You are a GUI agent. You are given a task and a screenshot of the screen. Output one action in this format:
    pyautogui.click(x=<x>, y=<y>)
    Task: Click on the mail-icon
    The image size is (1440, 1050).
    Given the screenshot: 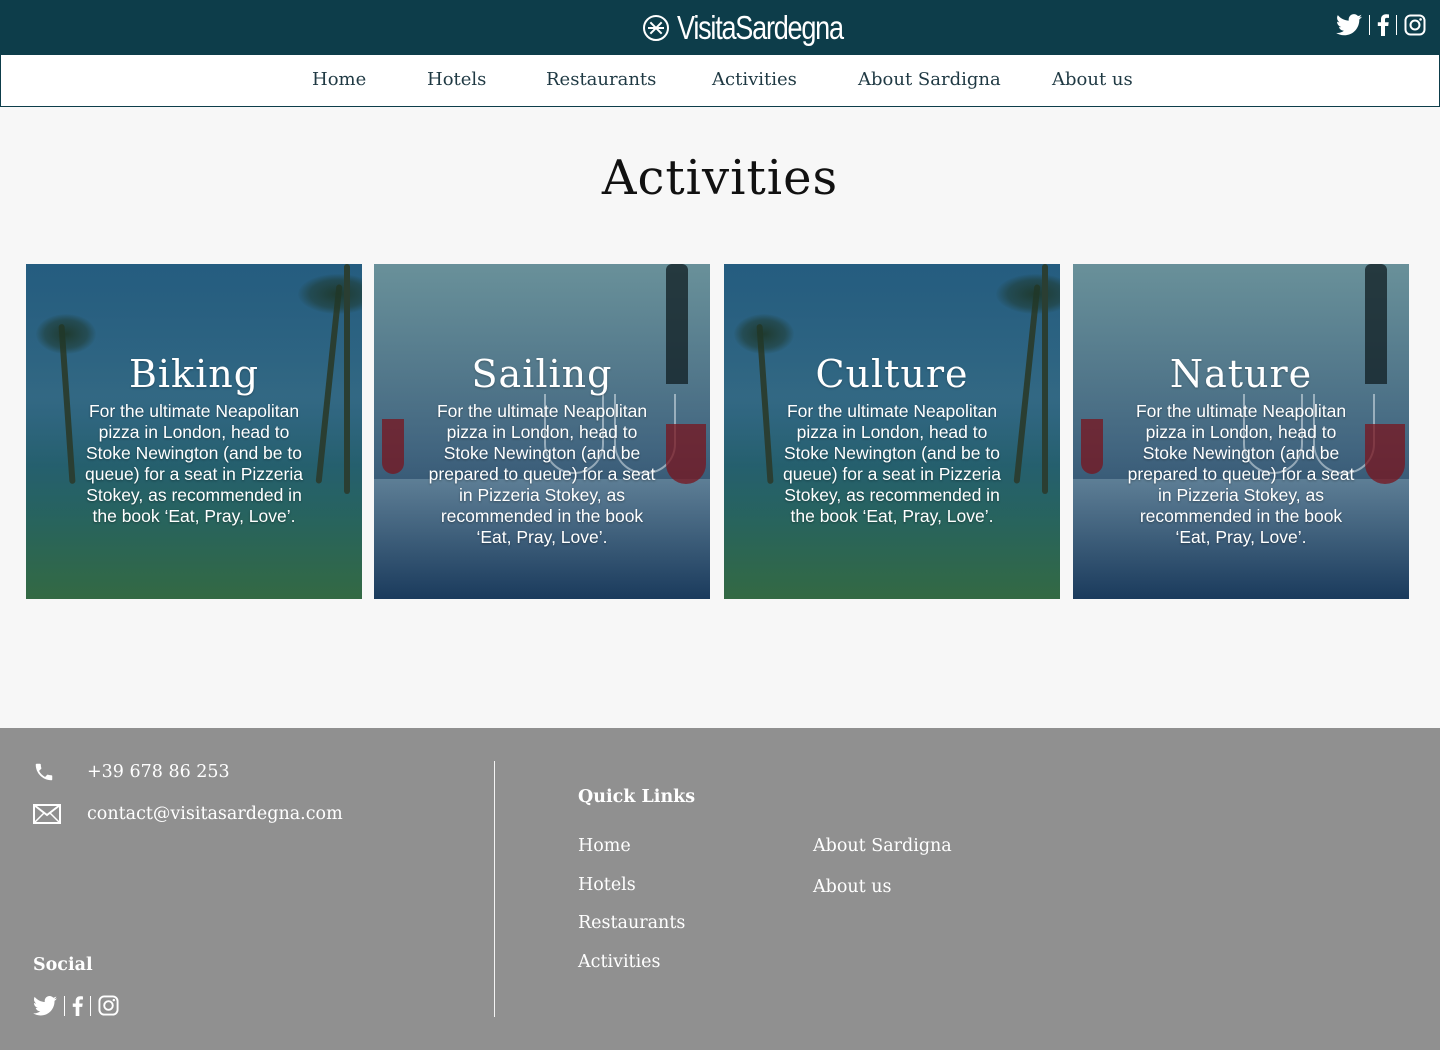 What is the action you would take?
    pyautogui.click(x=47, y=814)
    